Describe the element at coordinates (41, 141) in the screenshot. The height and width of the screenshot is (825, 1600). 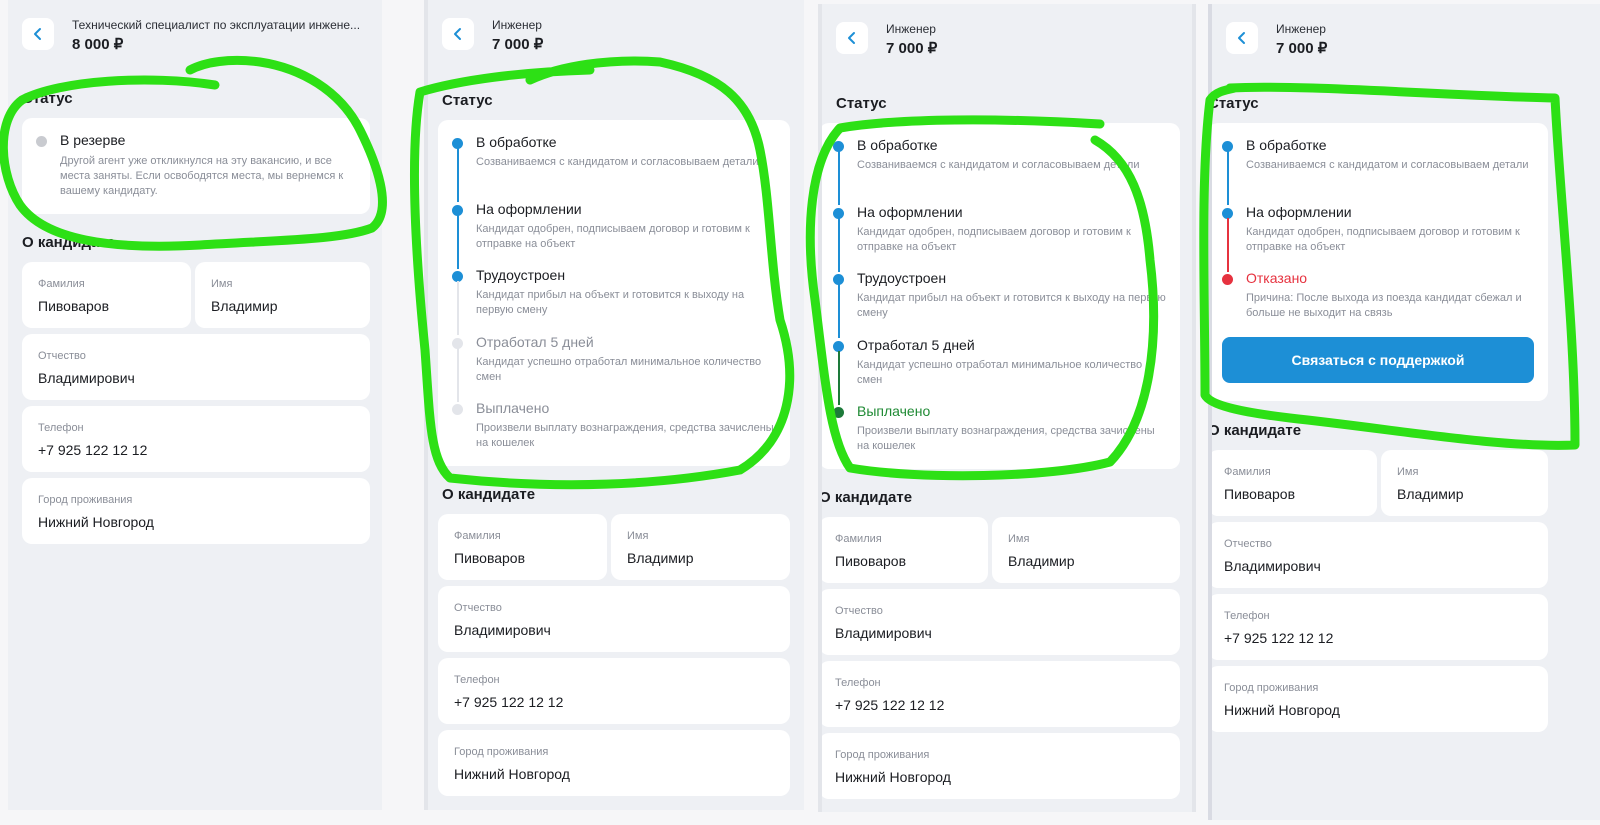
I see `reserve-dot-icon` at that location.